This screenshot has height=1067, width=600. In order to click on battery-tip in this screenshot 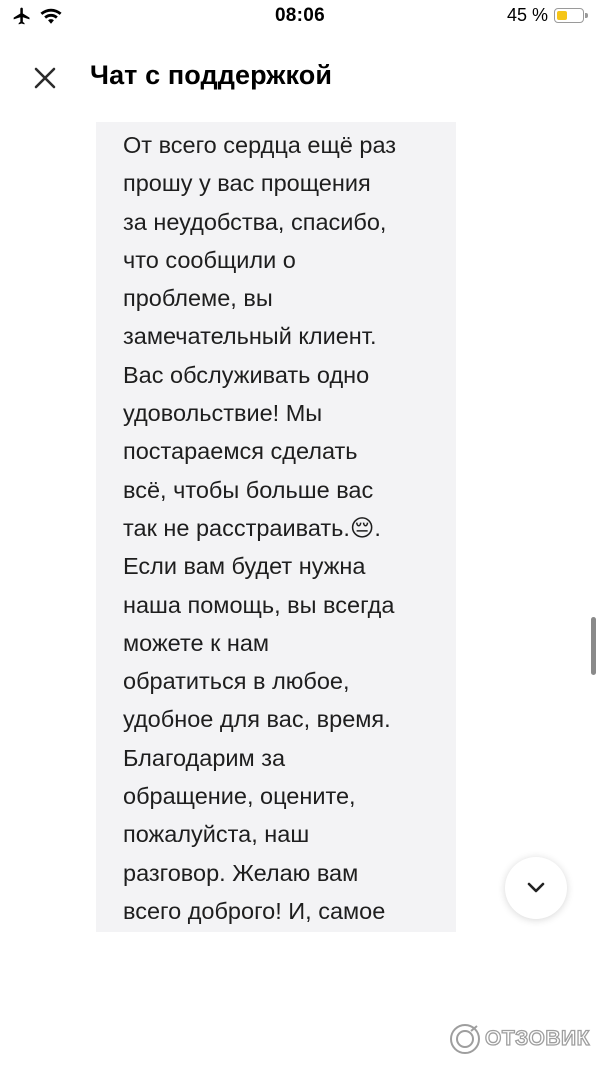, I will do `click(586, 15)`.